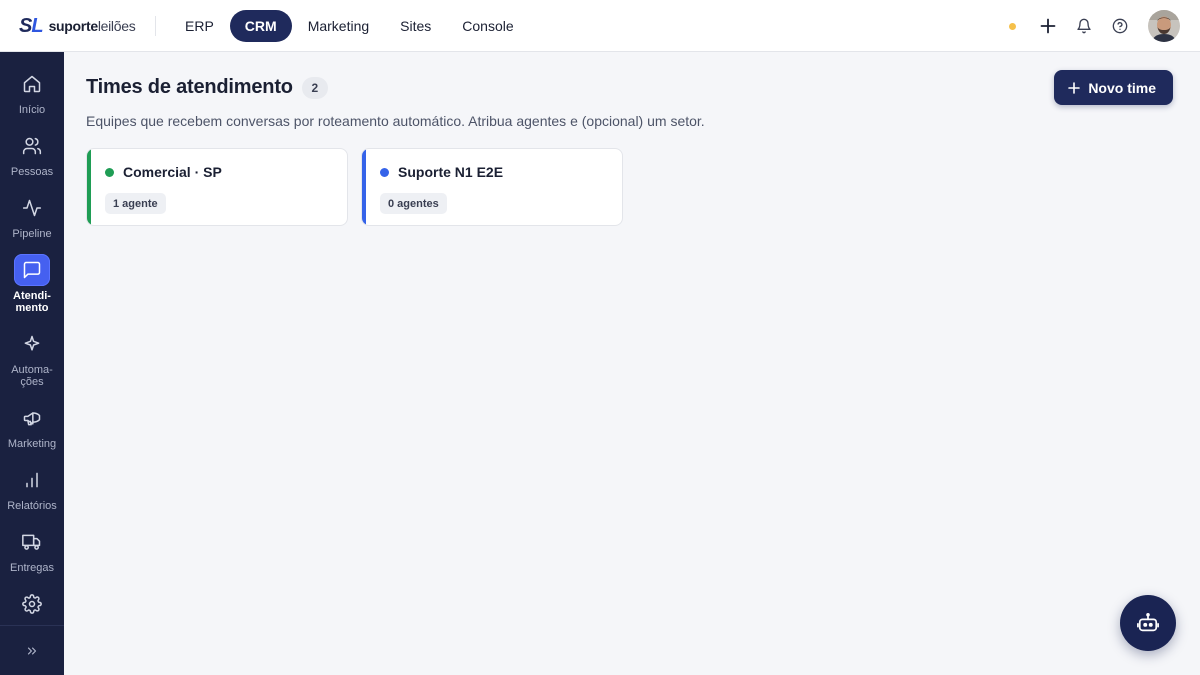 This screenshot has height=675, width=1200. Describe the element at coordinates (32, 302) in the screenshot. I see `sidebar-item-label: Atendi- mento` at that location.